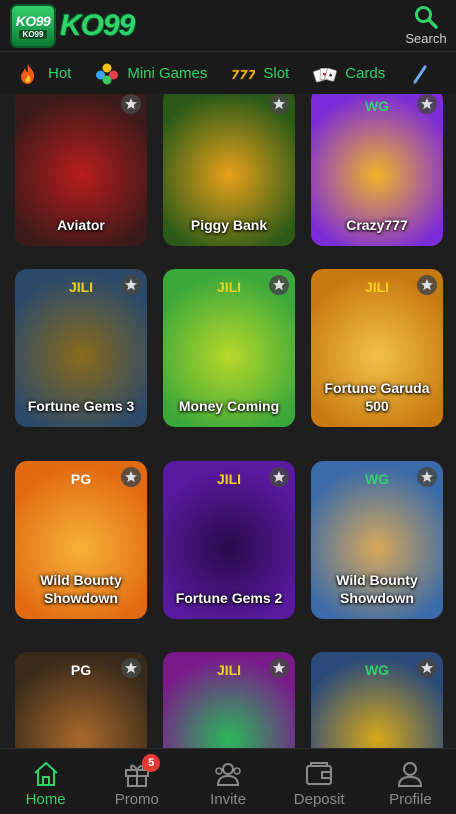 The image size is (456, 814). Describe the element at coordinates (365, 73) in the screenshot. I see `tab-label: Cards` at that location.